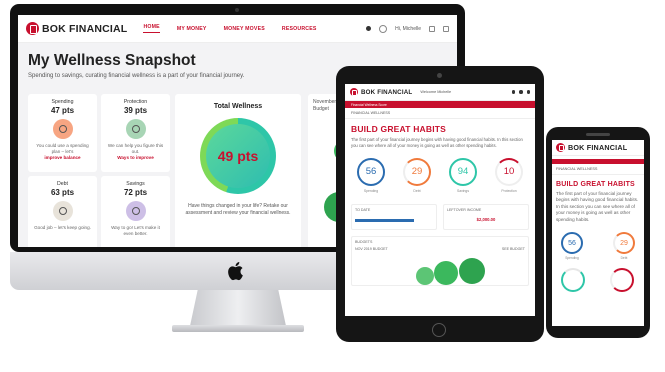 The image size is (665, 372). I want to click on to-date-progress, so click(384, 220).